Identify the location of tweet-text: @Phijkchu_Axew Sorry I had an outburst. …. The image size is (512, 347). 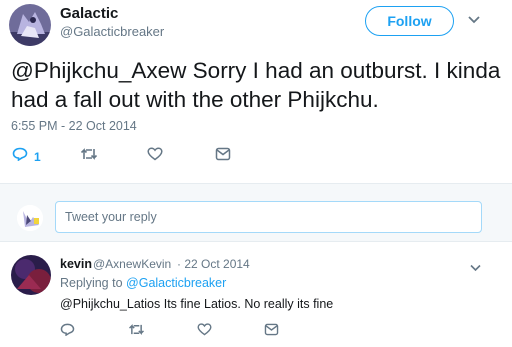
(256, 85).